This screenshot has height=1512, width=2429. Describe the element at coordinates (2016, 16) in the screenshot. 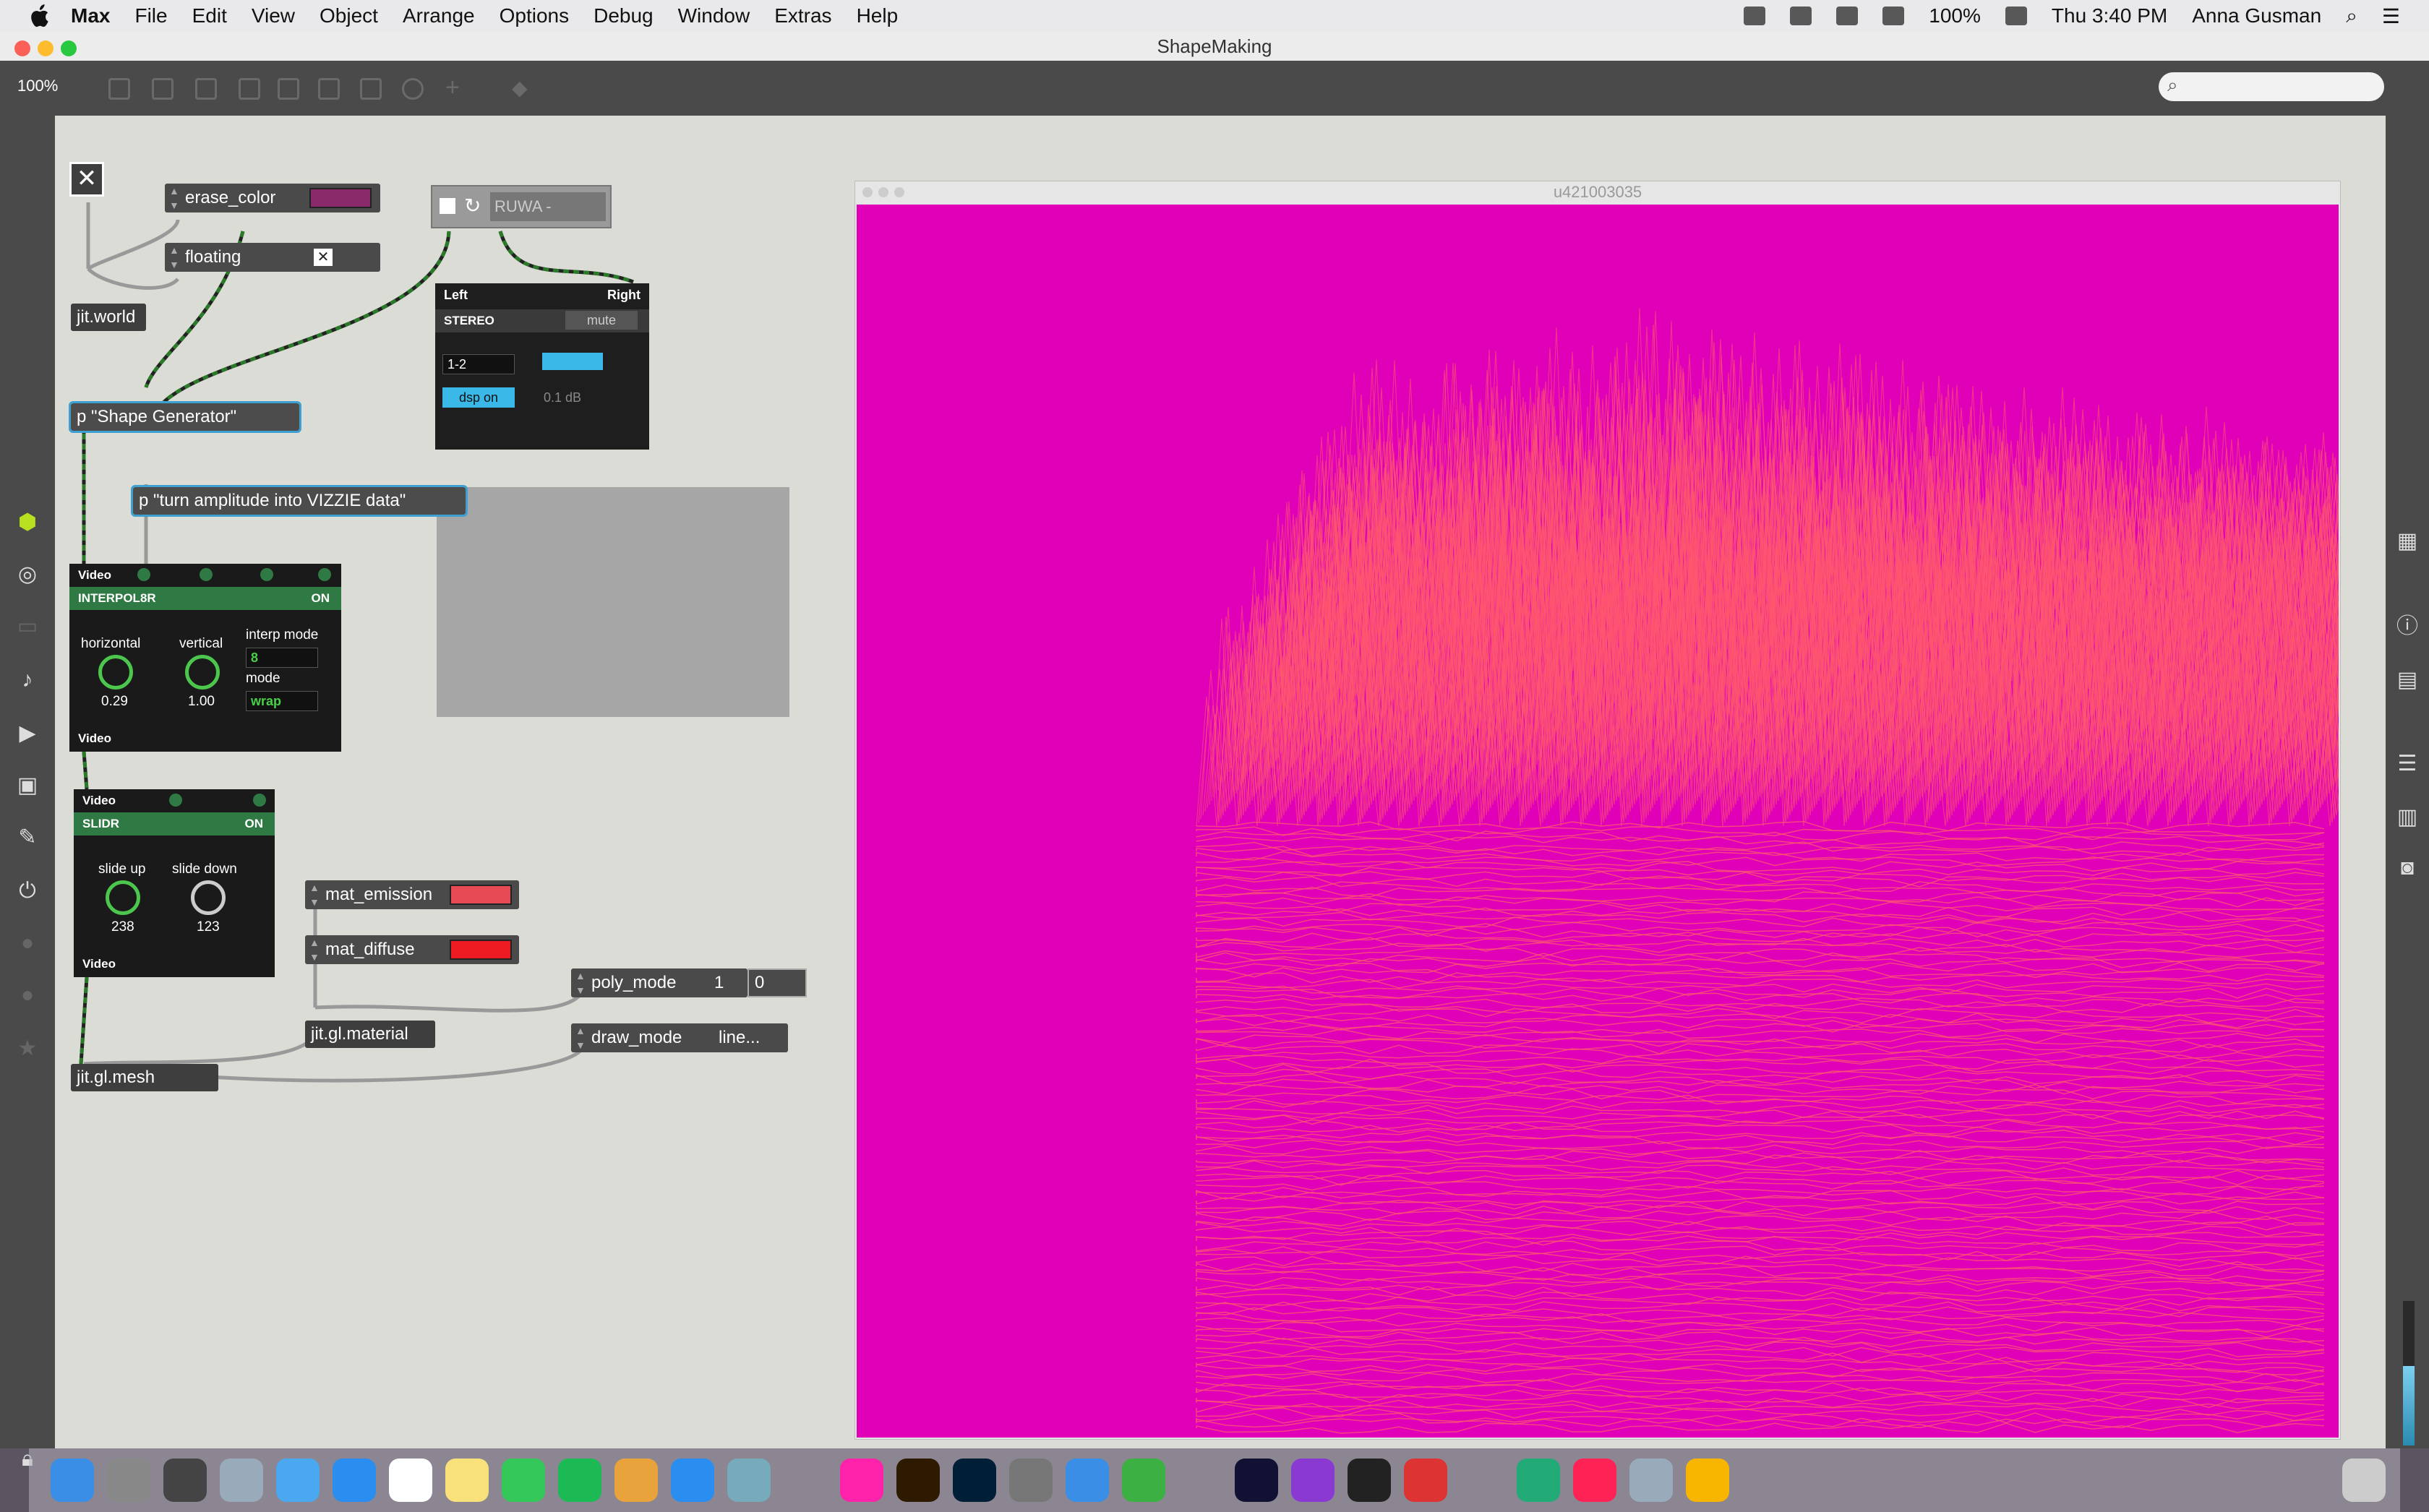

I see `battery-icon` at that location.